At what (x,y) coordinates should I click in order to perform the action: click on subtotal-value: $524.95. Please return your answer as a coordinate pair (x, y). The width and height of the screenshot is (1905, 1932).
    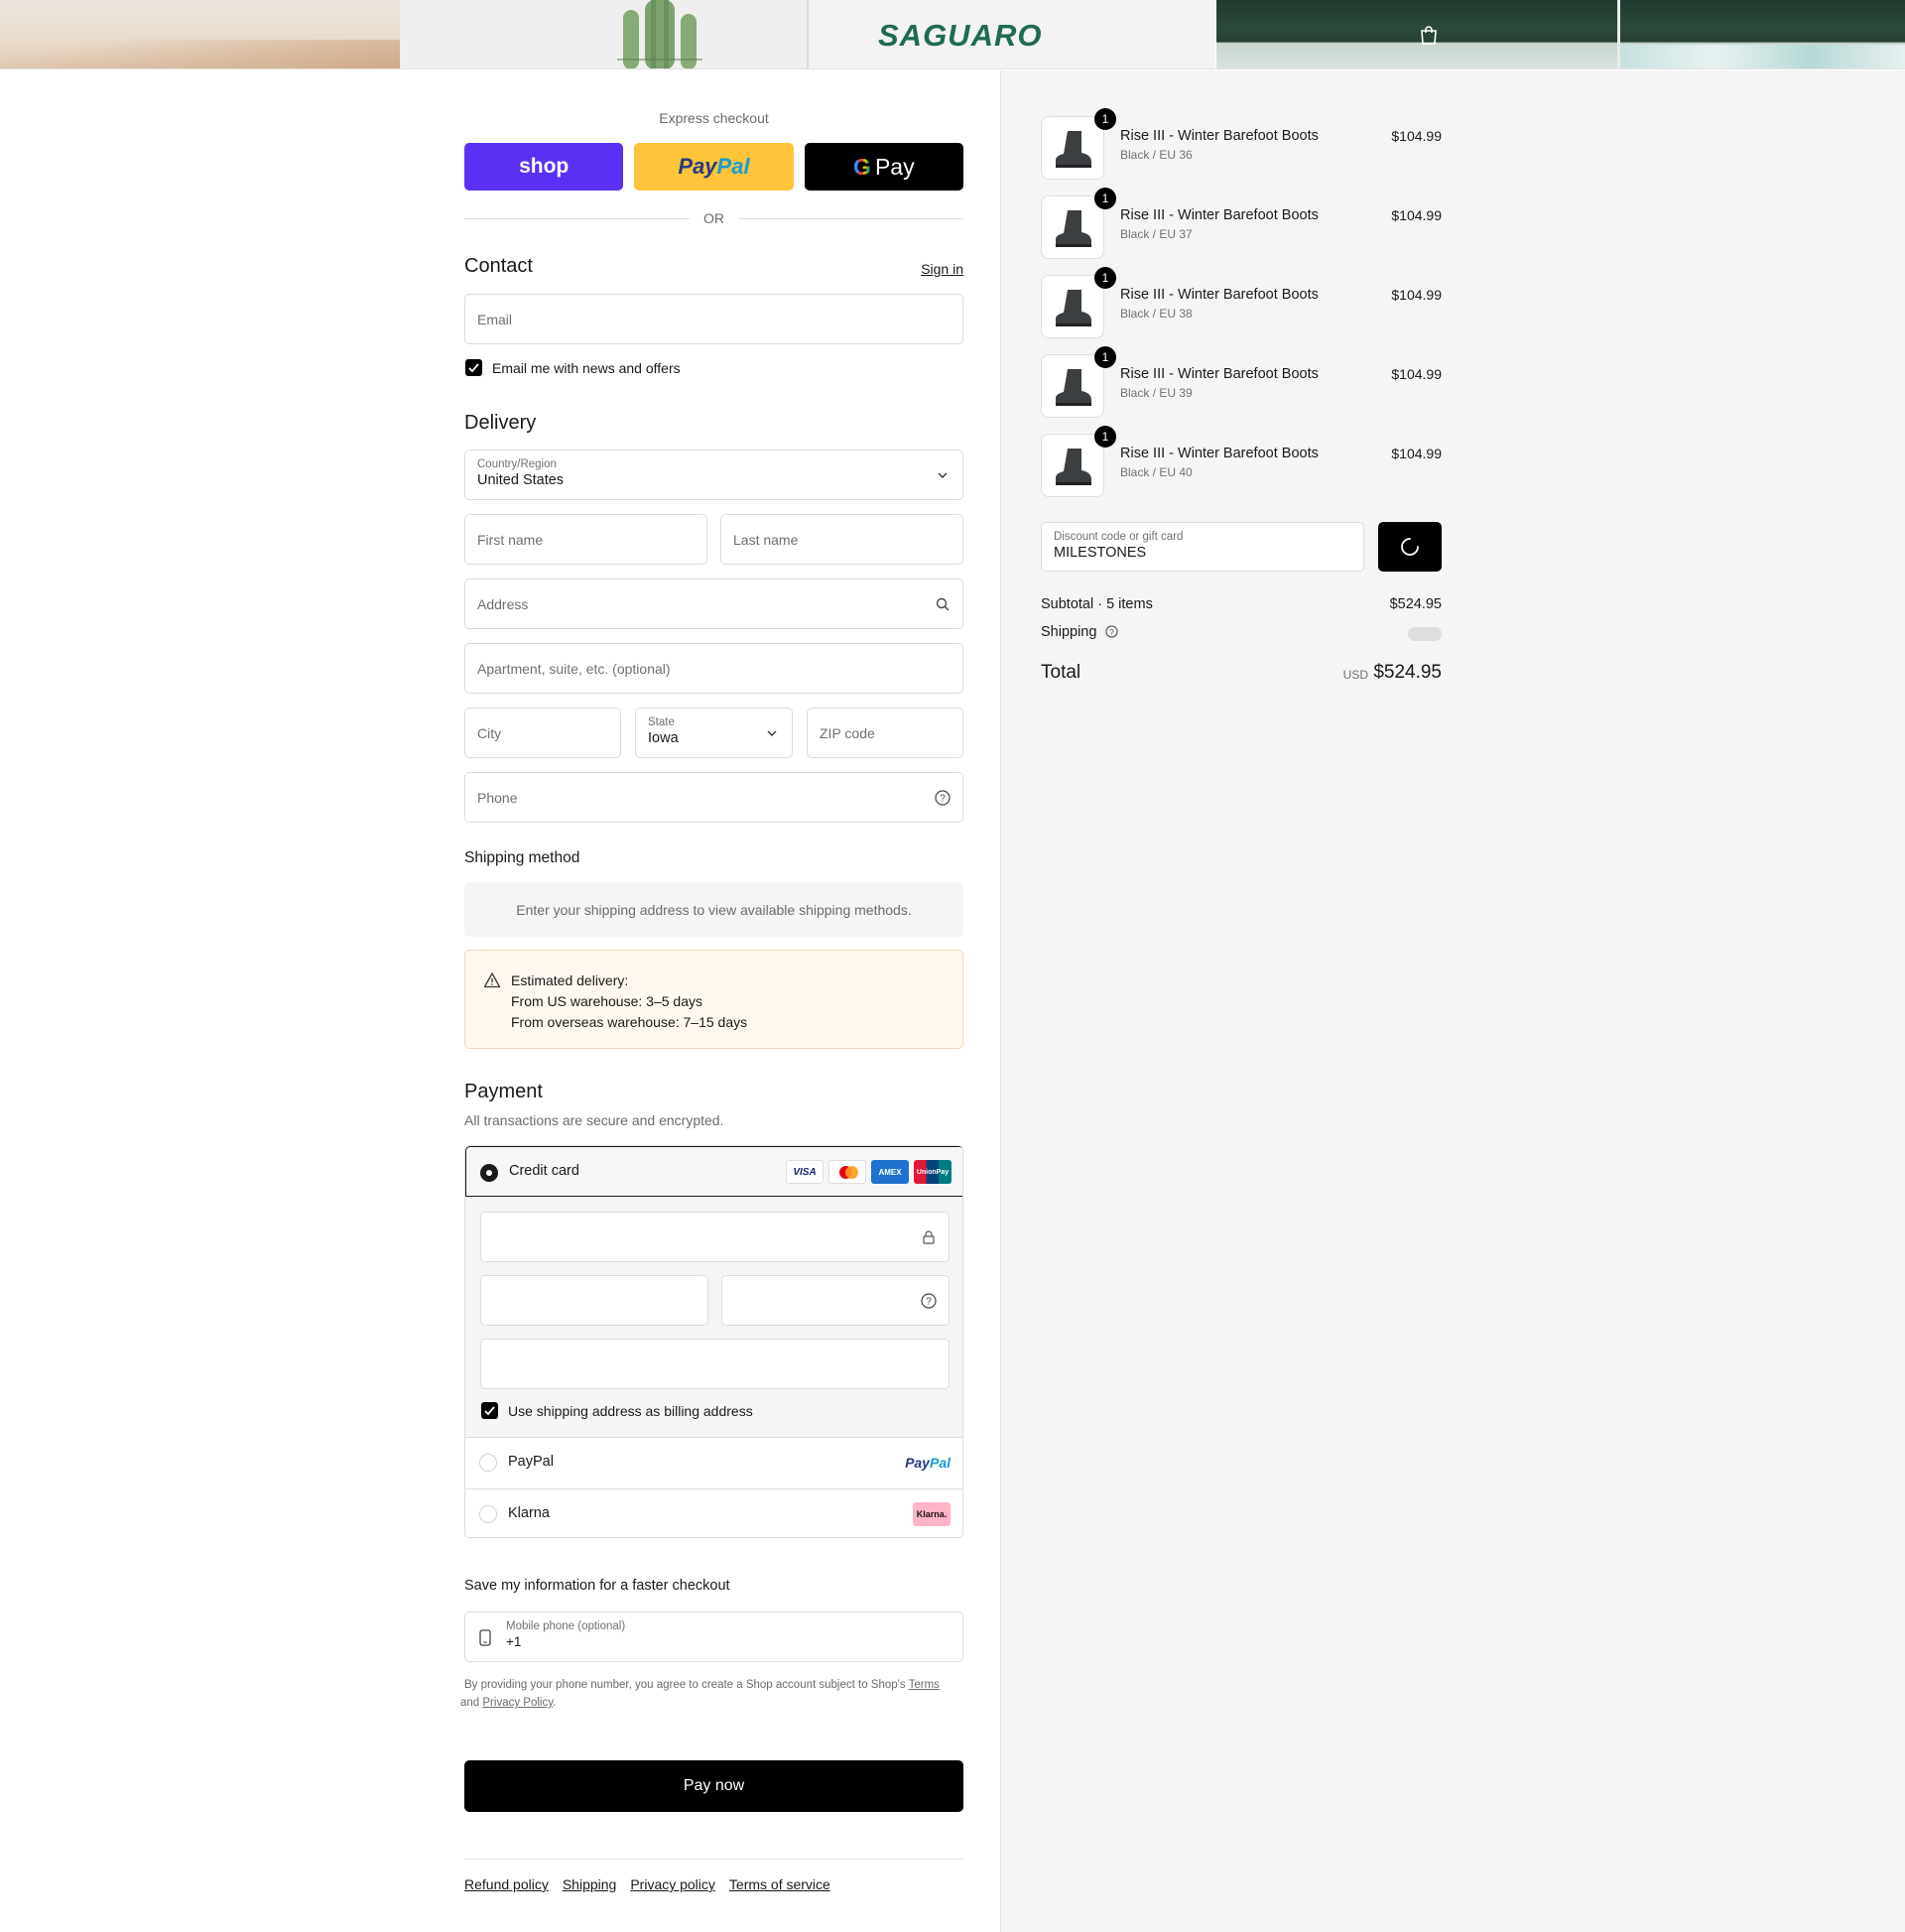
    Looking at the image, I should click on (1415, 604).